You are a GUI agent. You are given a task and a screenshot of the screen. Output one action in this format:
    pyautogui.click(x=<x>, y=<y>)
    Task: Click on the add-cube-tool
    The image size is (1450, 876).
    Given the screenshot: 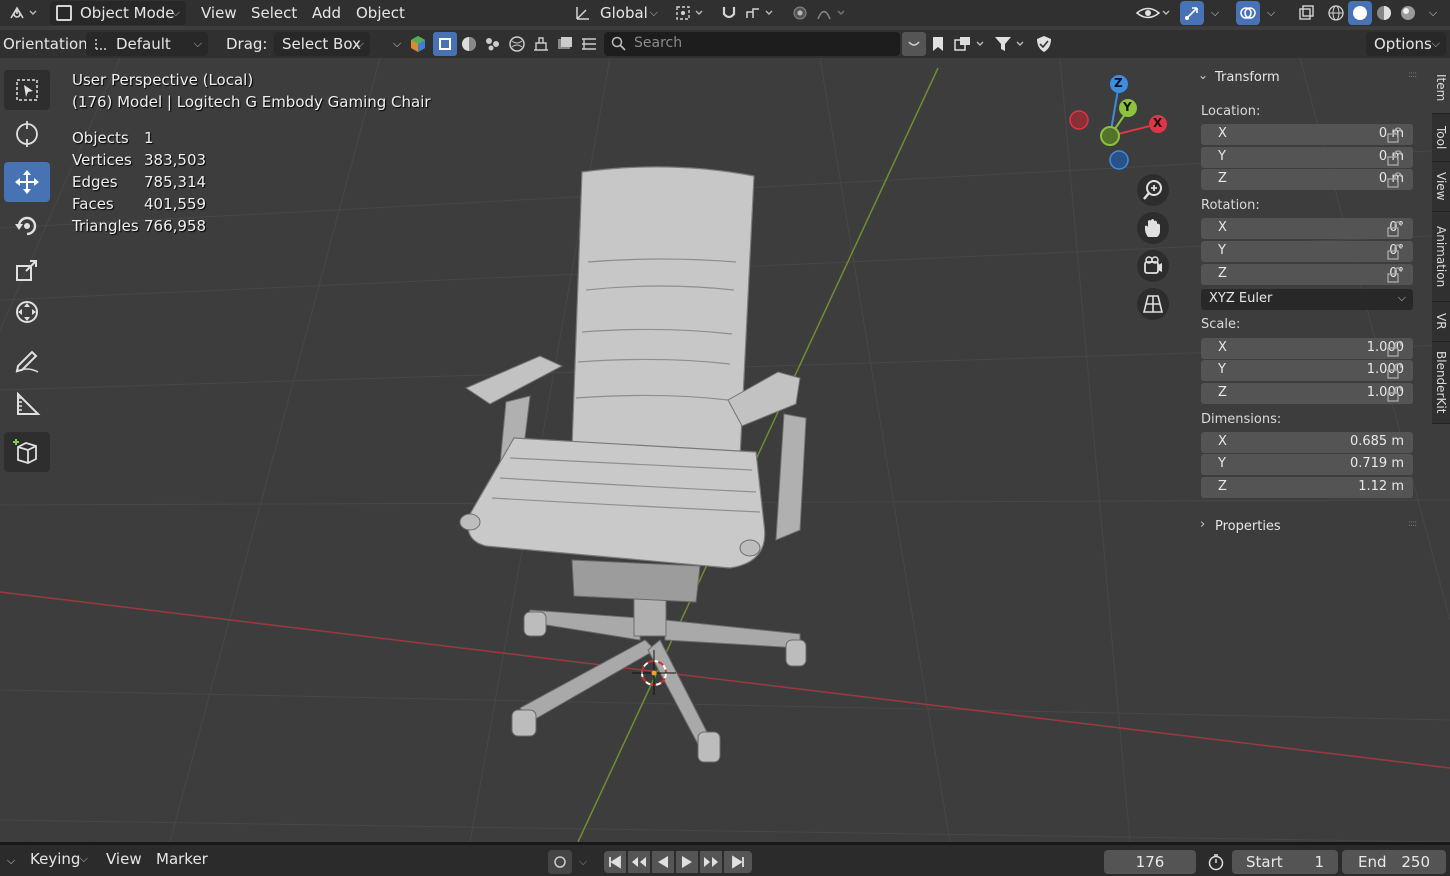 What is the action you would take?
    pyautogui.click(x=27, y=452)
    